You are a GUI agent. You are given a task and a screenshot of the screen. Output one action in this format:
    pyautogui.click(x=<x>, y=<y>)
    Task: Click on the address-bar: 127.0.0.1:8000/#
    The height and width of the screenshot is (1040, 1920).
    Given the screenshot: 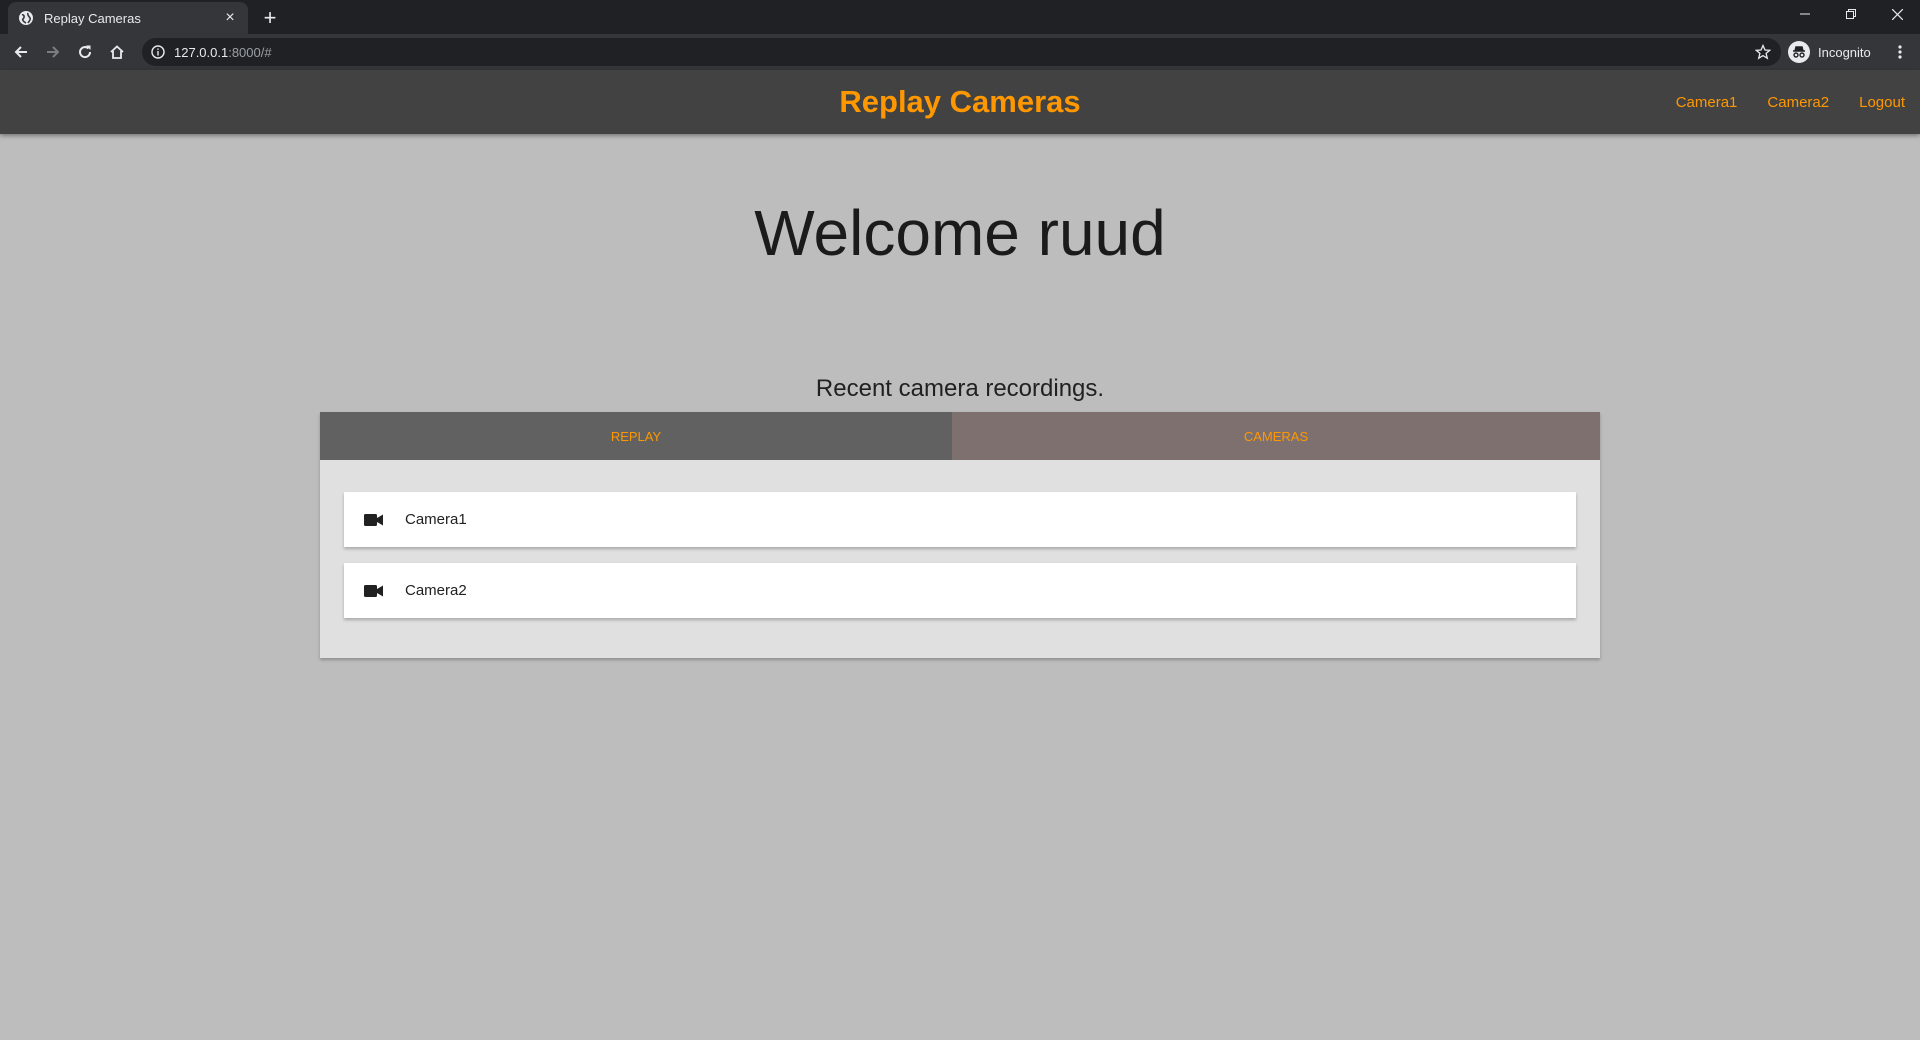 What is the action you would take?
    pyautogui.click(x=961, y=52)
    